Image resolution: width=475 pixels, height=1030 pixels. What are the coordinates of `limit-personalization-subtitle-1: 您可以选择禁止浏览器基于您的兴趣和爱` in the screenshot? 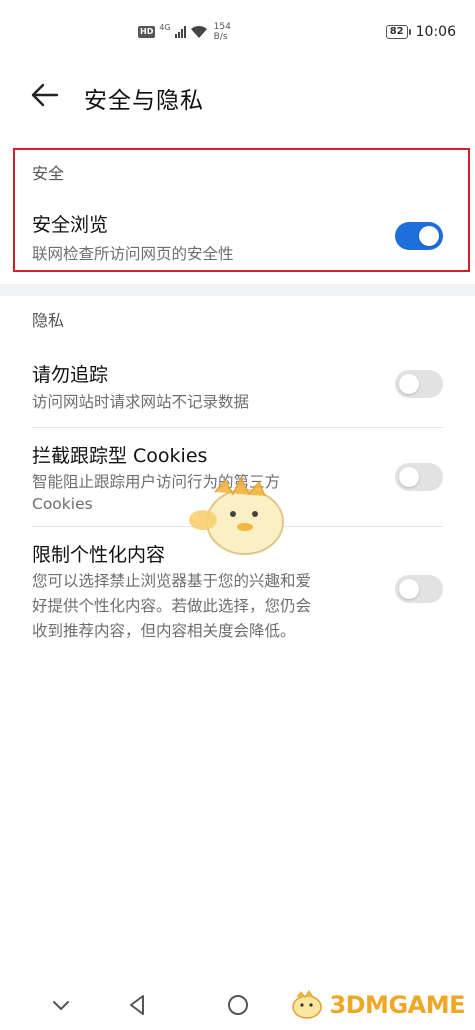 It's located at (172, 581).